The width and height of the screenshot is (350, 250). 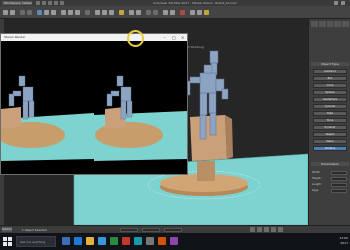 What do you see at coordinates (174, 38) in the screenshot?
I see `maximize-button: □` at bounding box center [174, 38].